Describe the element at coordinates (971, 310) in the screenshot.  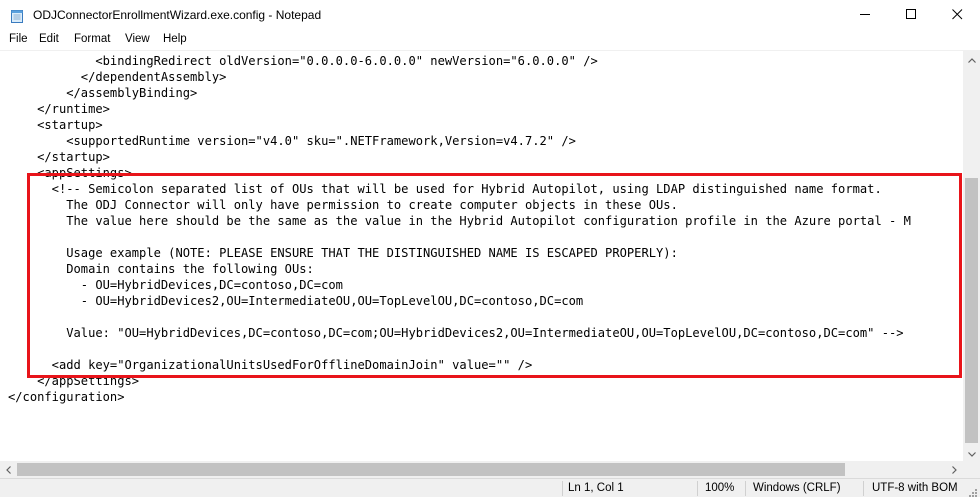
I see `vertical-scroll-thumb` at that location.